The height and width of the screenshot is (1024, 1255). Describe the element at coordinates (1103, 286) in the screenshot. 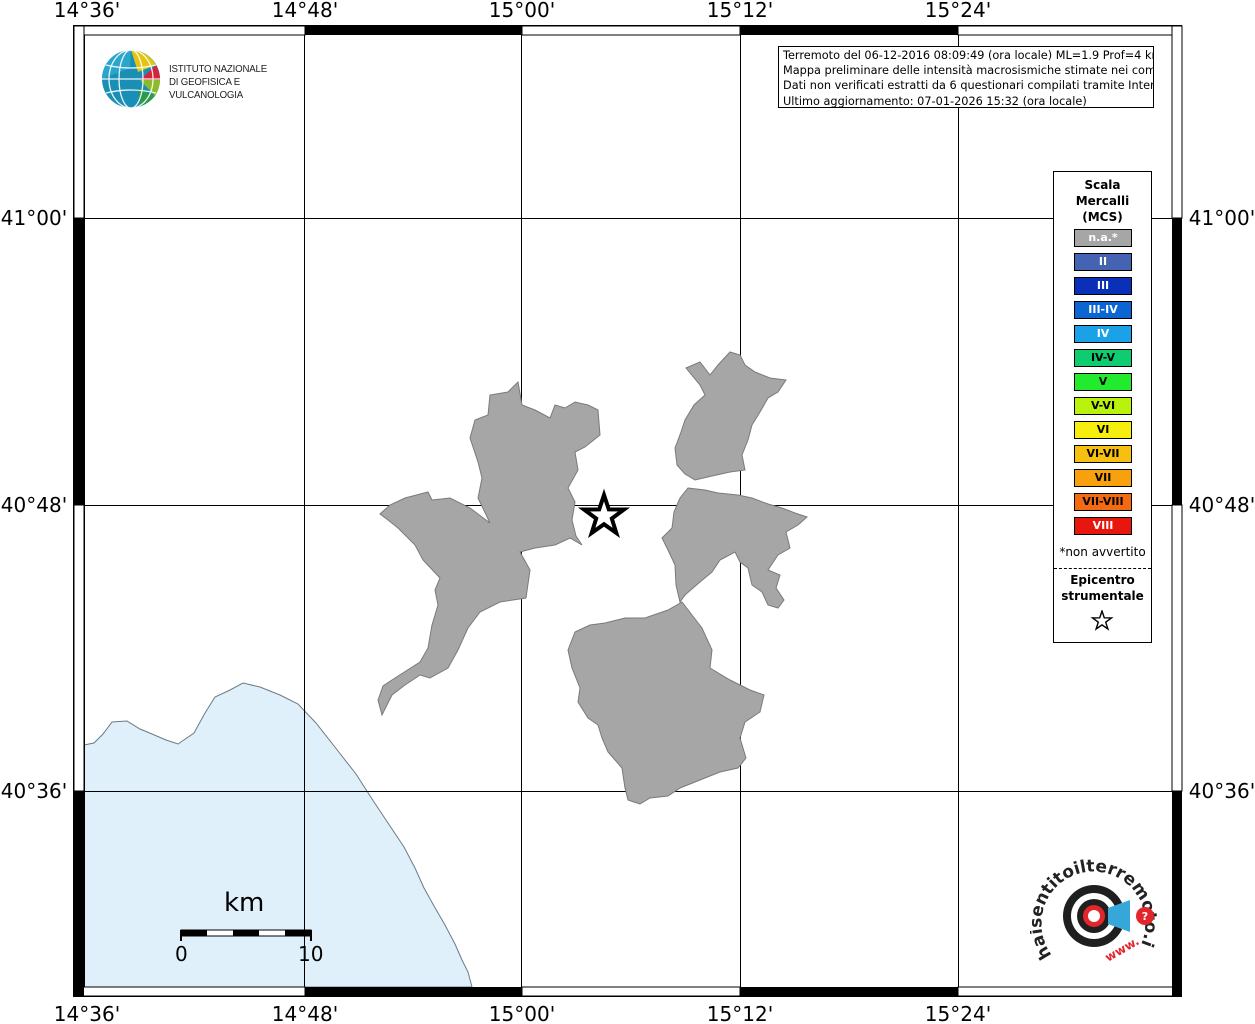

I see `legend-swatch: III` at that location.